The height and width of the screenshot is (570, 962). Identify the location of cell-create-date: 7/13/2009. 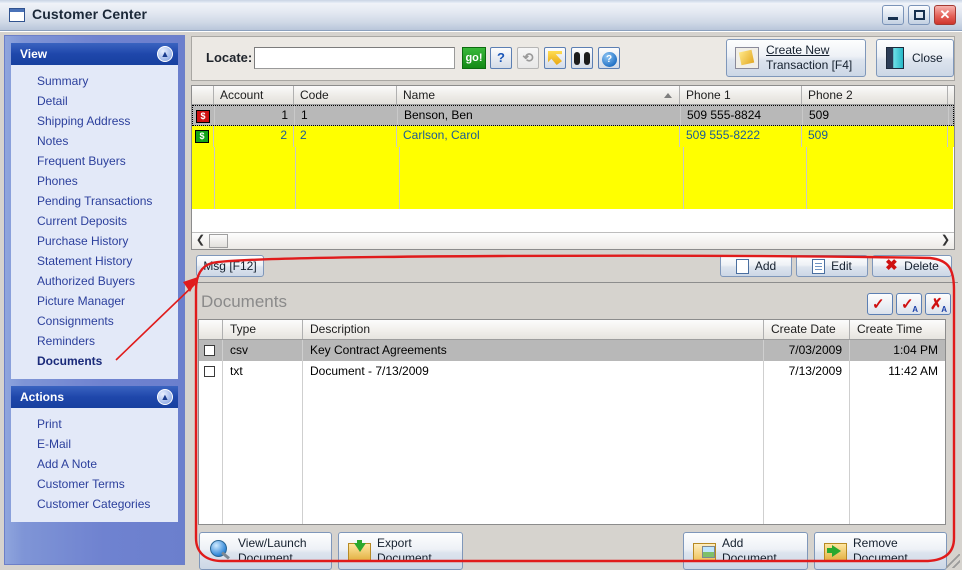
(807, 371).